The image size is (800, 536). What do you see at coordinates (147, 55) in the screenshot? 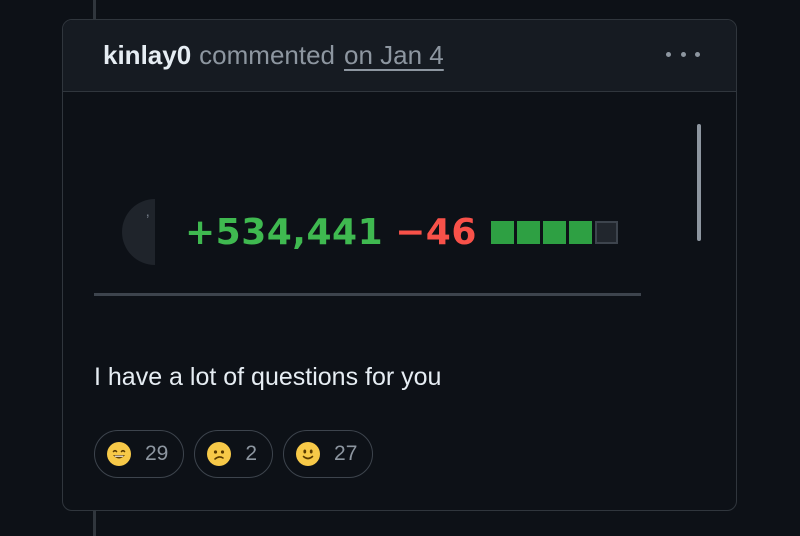
I see `comment-author: kinlay0` at bounding box center [147, 55].